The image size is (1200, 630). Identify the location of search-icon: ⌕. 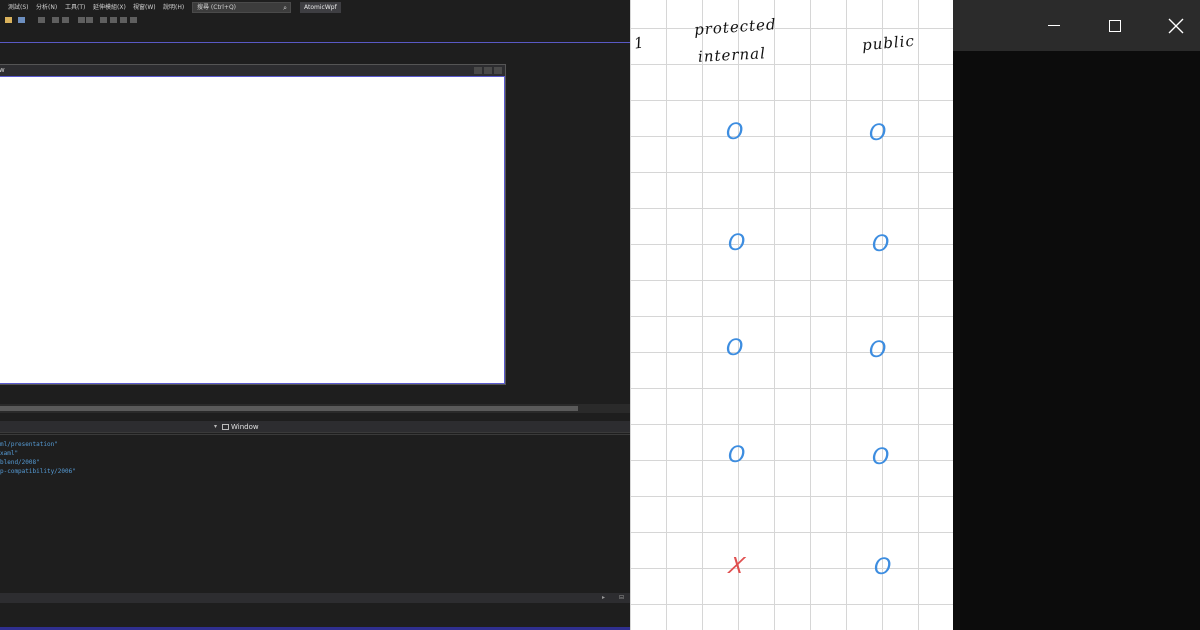
(285, 8).